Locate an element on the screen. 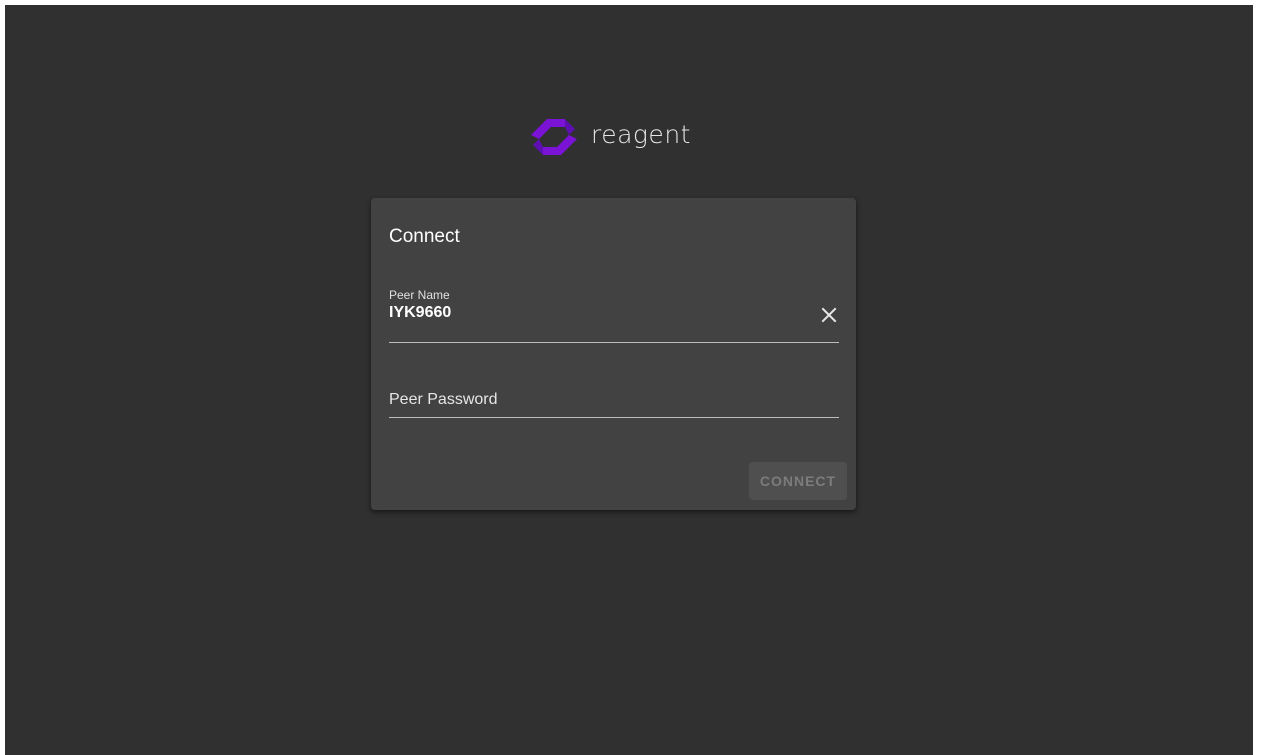 This screenshot has height=755, width=1262. close-icon is located at coordinates (829, 315).